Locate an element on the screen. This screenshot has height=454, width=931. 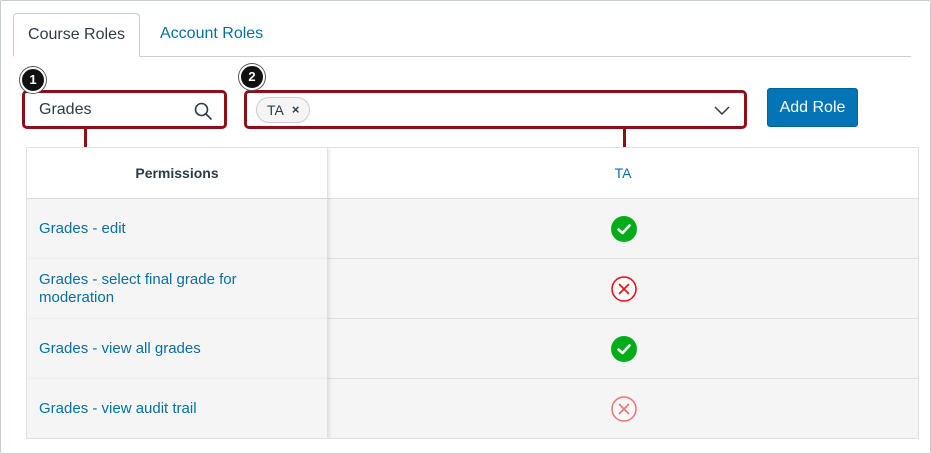
permission-link: Grades - edit is located at coordinates (177, 229).